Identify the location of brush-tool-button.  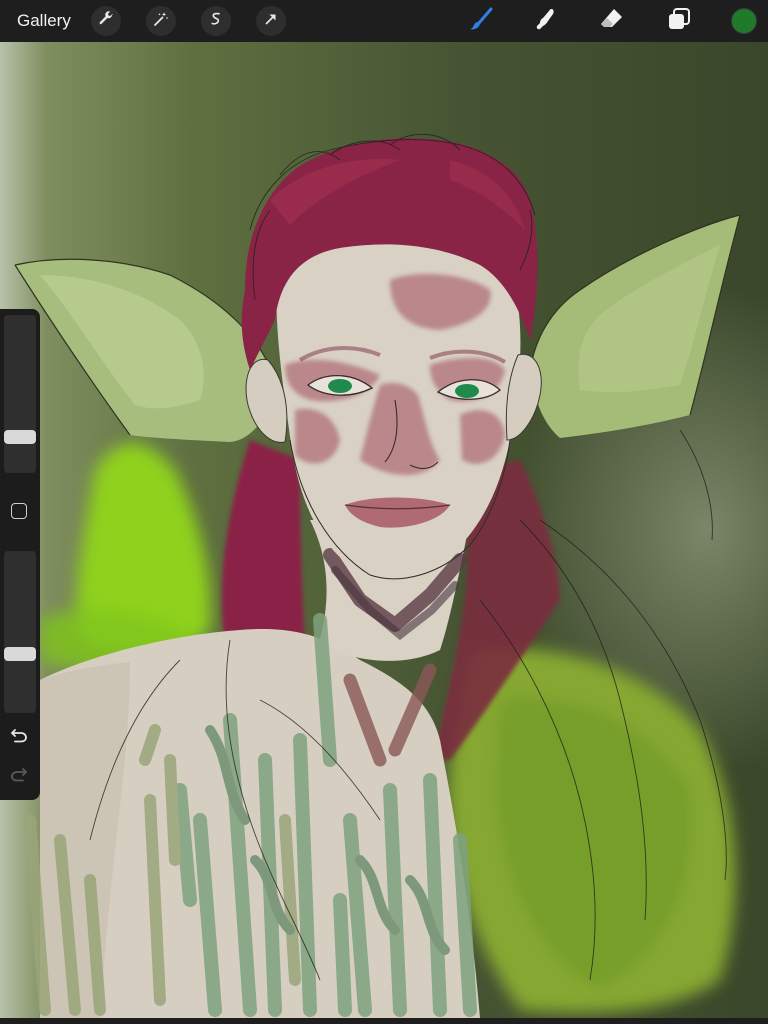
(481, 21).